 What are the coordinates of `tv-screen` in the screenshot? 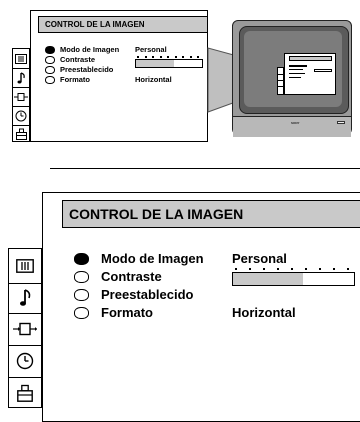 It's located at (294, 70).